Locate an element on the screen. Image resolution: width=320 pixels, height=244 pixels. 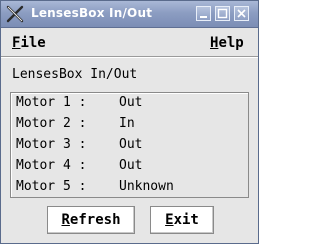
motor-status: Unknown is located at coordinates (146, 186).